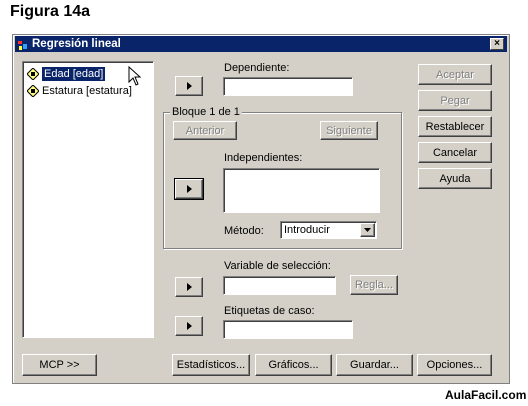  What do you see at coordinates (455, 152) in the screenshot?
I see `cancel-button: Cancelar` at bounding box center [455, 152].